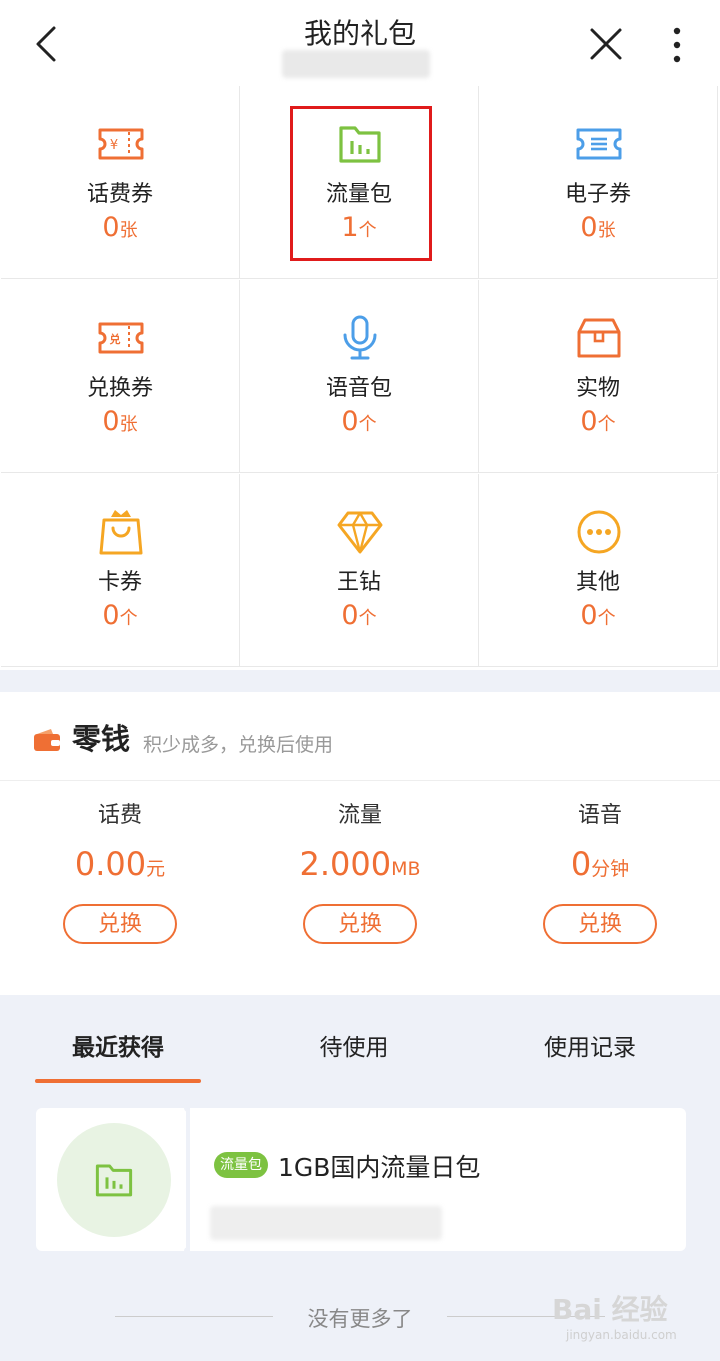  Describe the element at coordinates (118, 1081) in the screenshot. I see `active-tab-indicator` at that location.